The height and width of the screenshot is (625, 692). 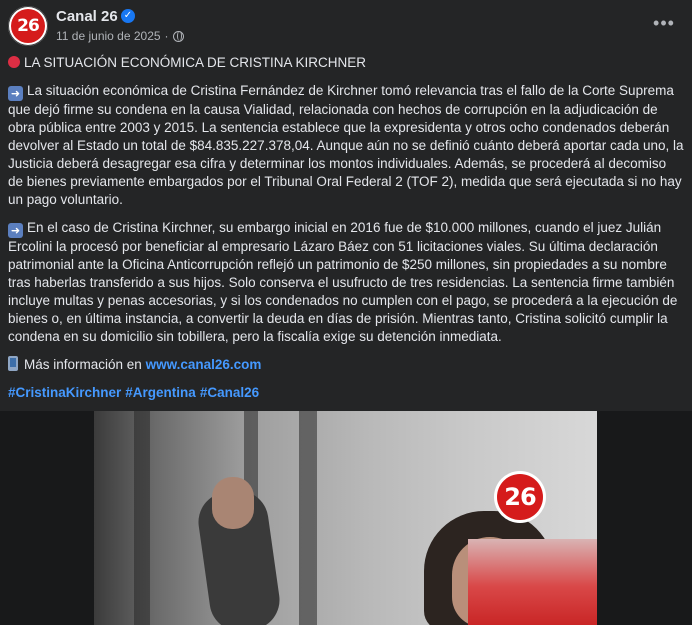 What do you see at coordinates (83, 364) in the screenshot?
I see `more-info-label: Más información en` at bounding box center [83, 364].